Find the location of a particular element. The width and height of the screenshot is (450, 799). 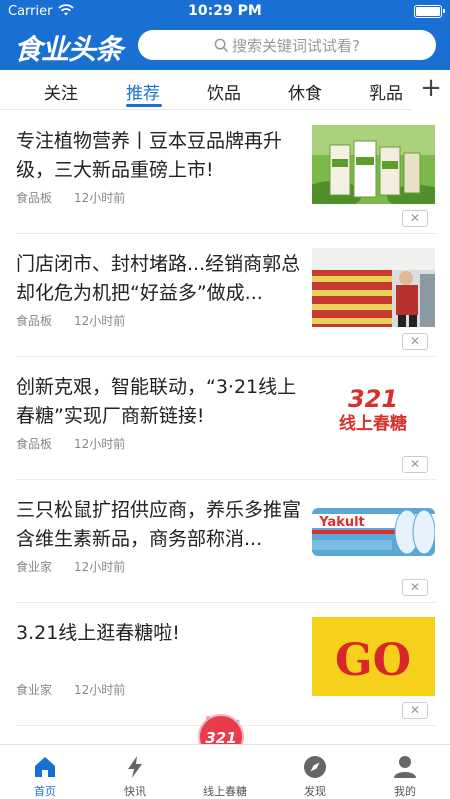

thumb-321-text: 321 is located at coordinates (373, 399).